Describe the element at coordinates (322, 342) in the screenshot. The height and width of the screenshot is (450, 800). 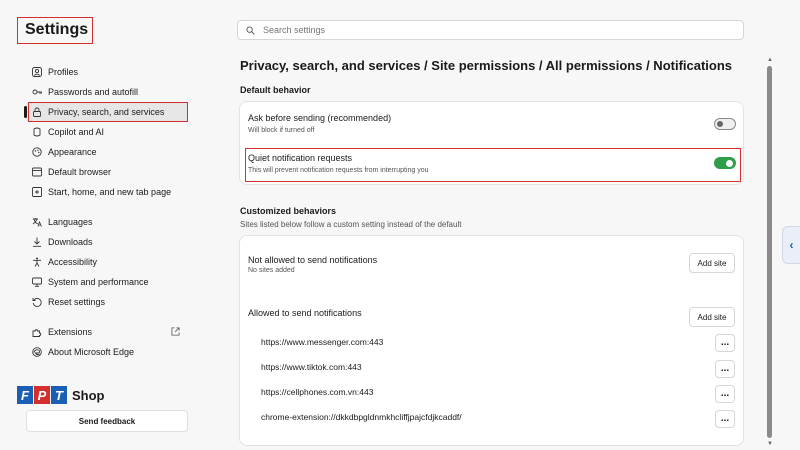
I see `allowed-site: https://www.messenger.com:443` at that location.